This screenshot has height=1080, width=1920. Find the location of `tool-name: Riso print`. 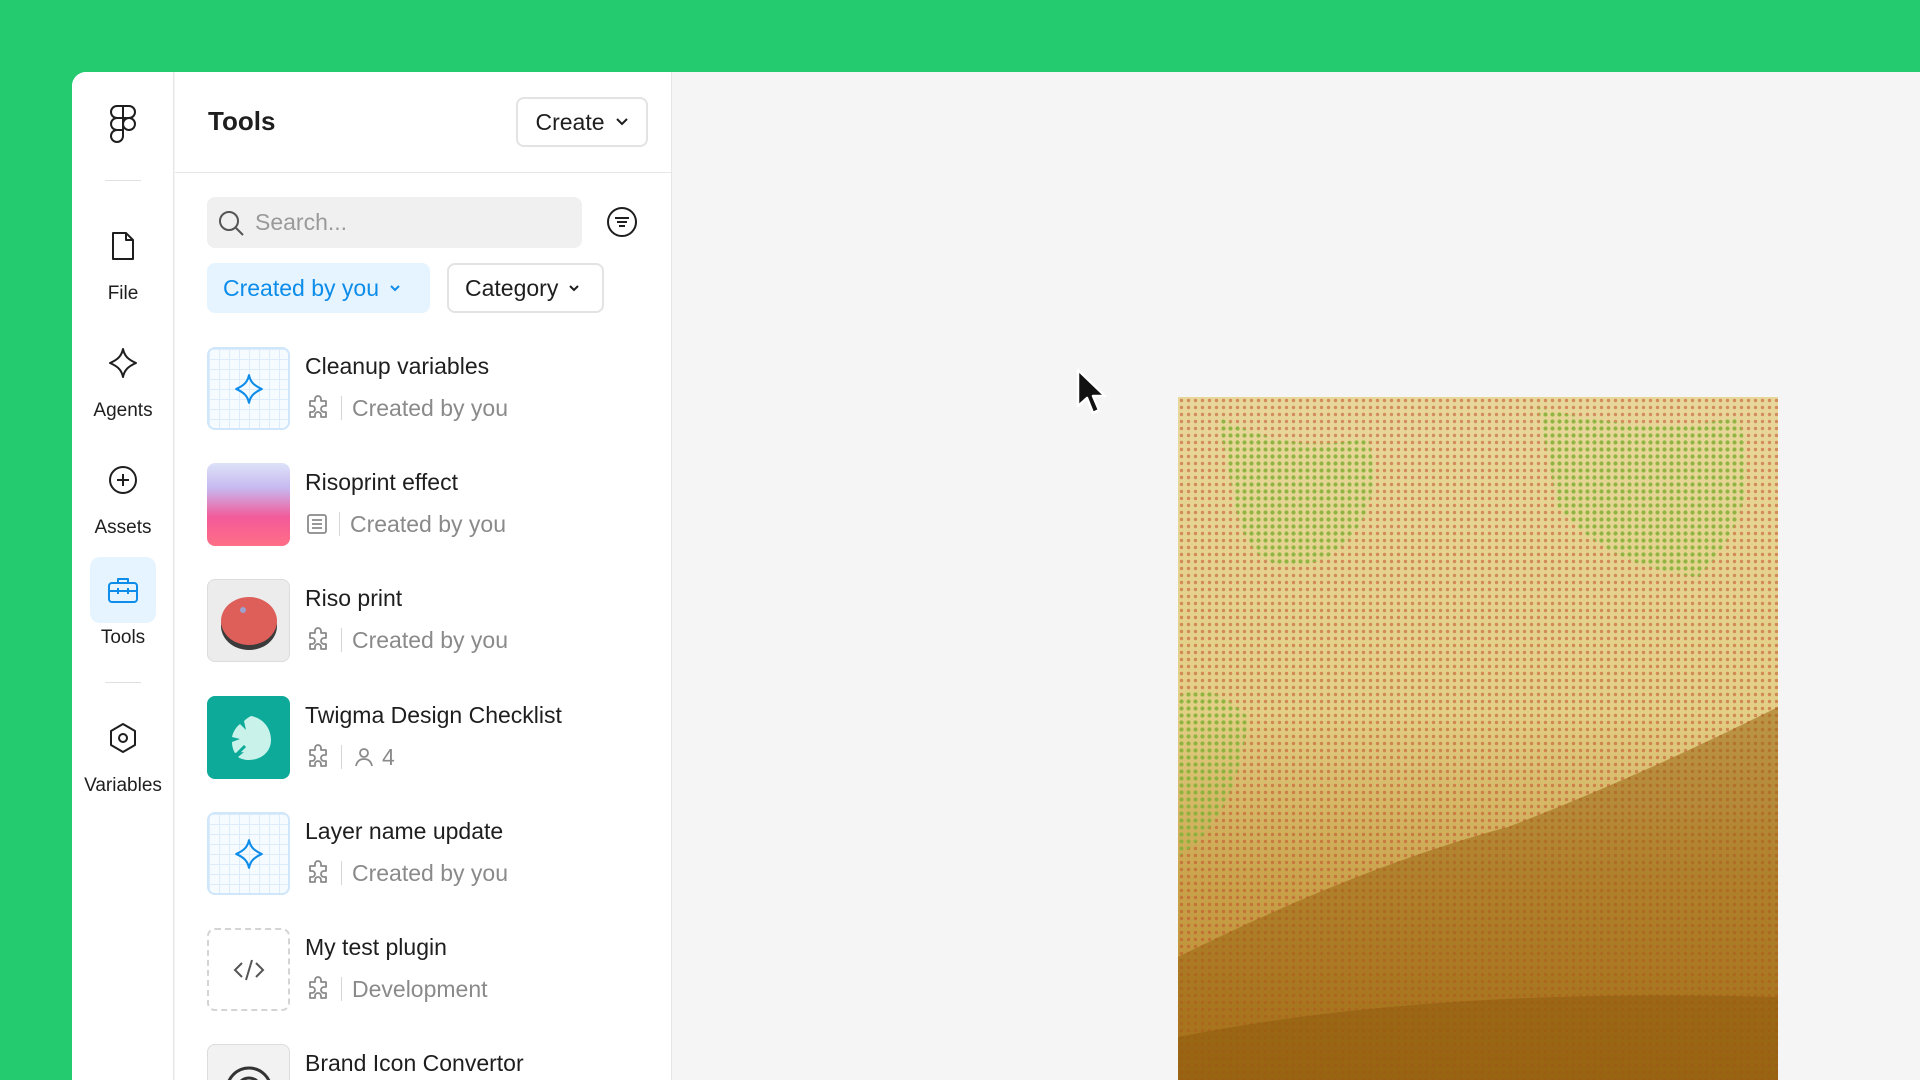

tool-name: Riso print is located at coordinates (354, 598).